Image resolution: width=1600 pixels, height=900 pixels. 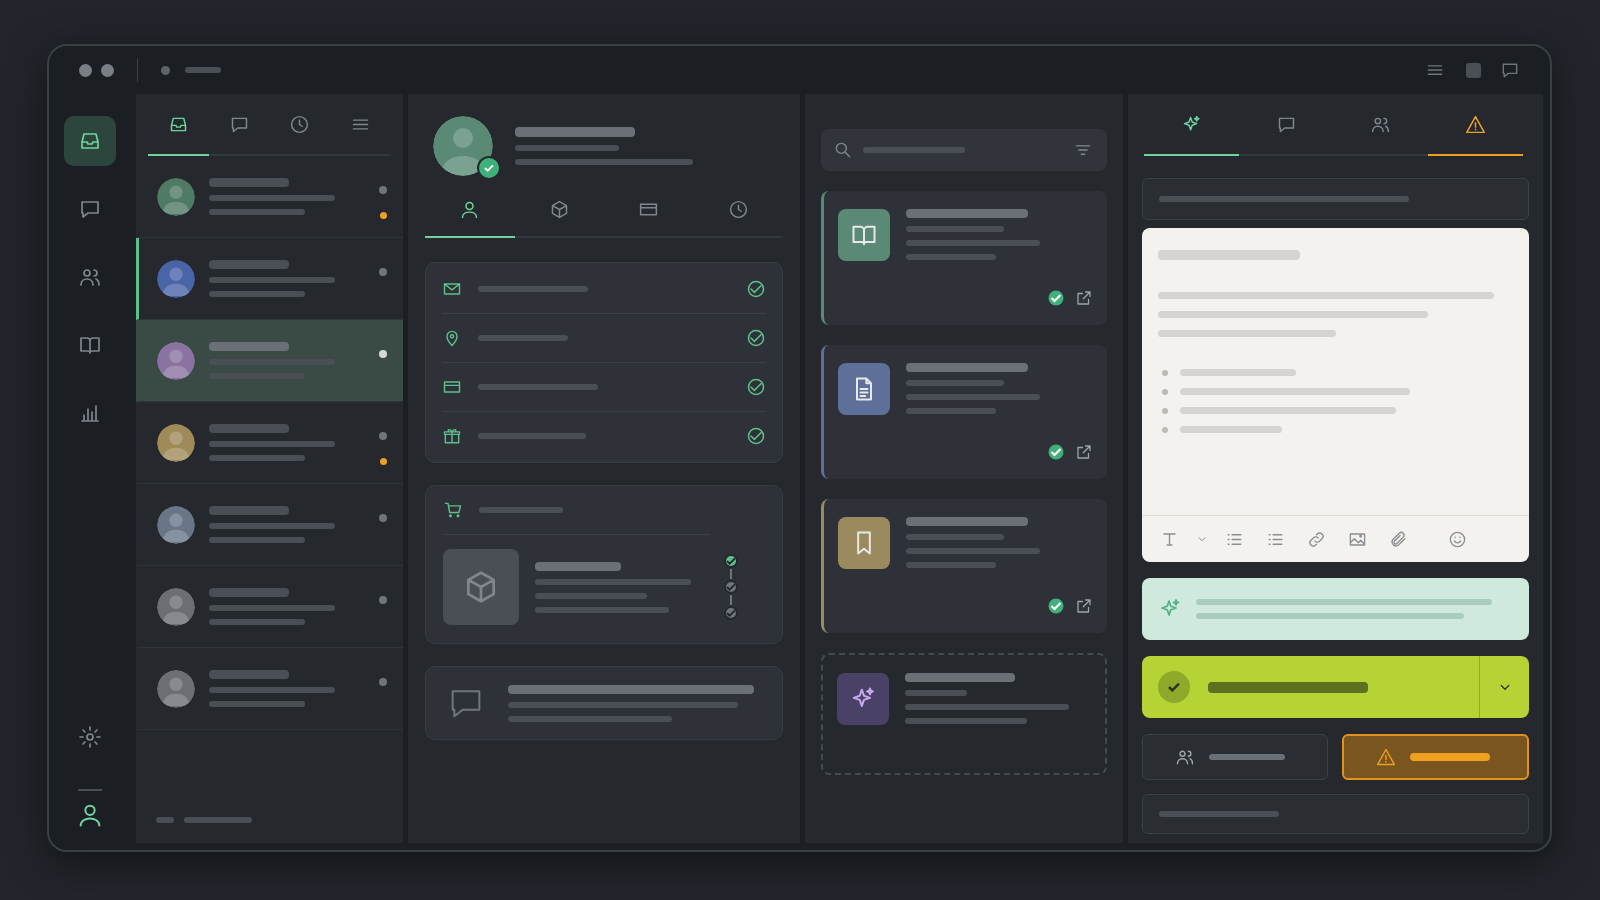 I want to click on square-icon, so click(x=1473, y=70).